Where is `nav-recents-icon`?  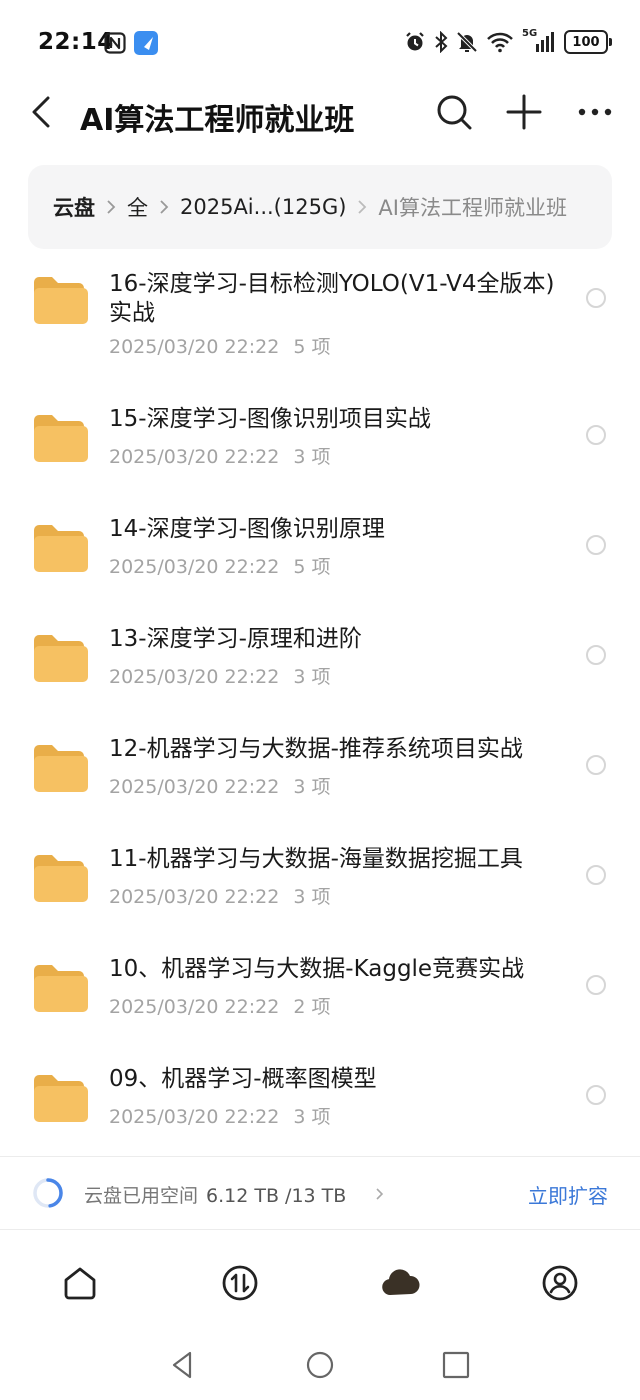 nav-recents-icon is located at coordinates (456, 1365).